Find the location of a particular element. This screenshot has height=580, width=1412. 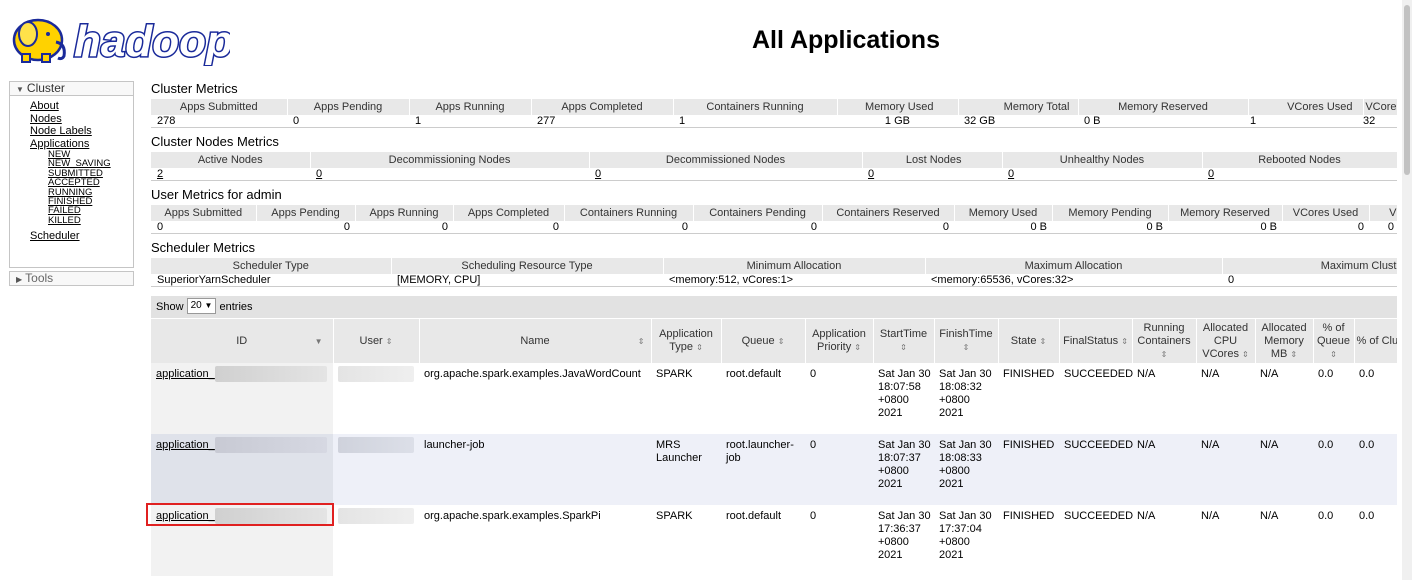

cell-running: N/A is located at coordinates (1164, 540).